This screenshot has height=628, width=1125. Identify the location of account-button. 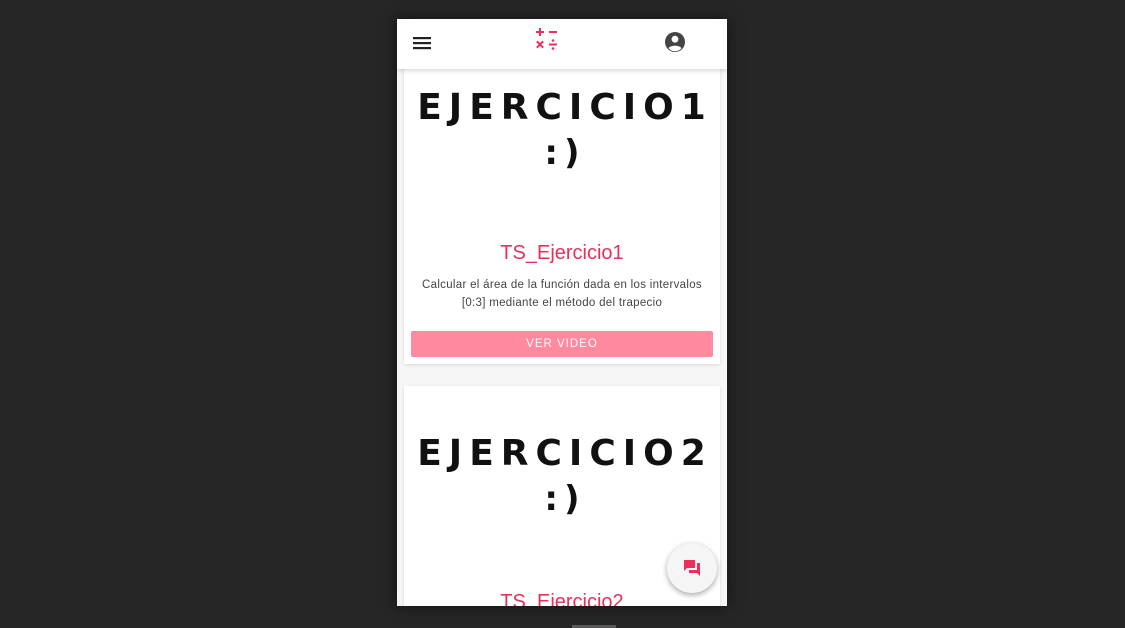
(675, 42).